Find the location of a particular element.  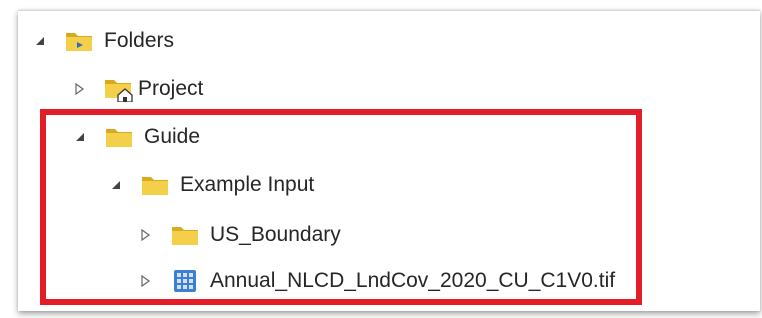

tree-item-label: Guide is located at coordinates (172, 136).